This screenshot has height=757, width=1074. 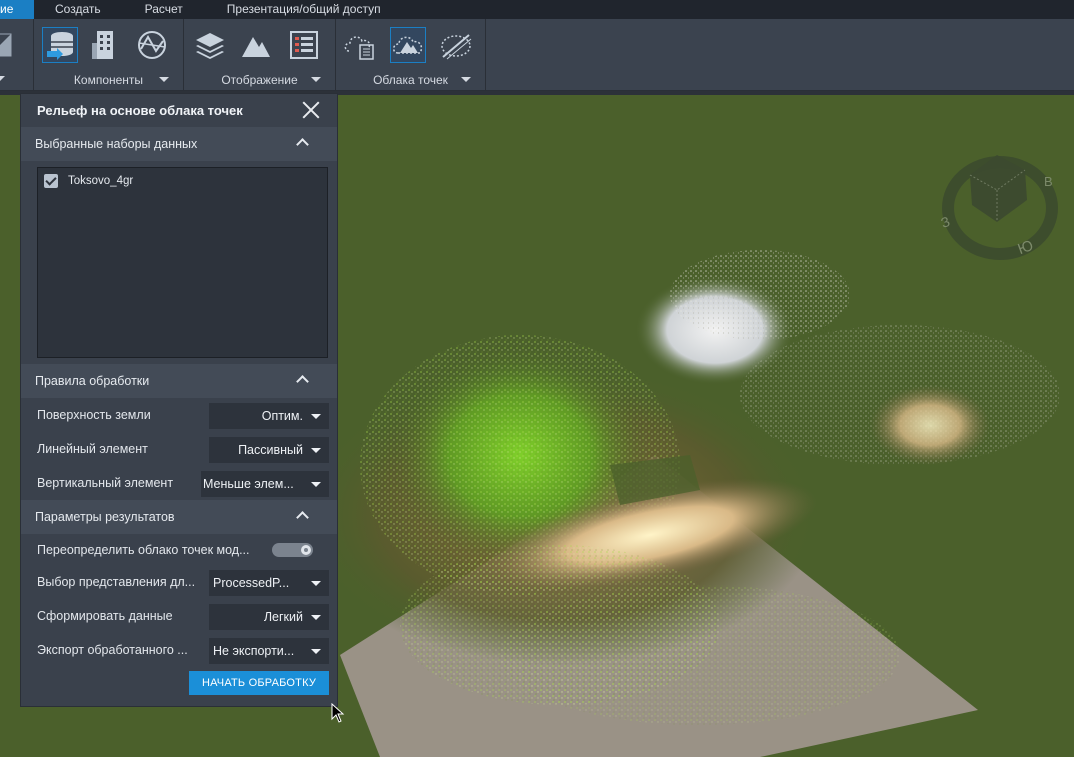 I want to click on partial-tool-button, so click(x=9, y=45).